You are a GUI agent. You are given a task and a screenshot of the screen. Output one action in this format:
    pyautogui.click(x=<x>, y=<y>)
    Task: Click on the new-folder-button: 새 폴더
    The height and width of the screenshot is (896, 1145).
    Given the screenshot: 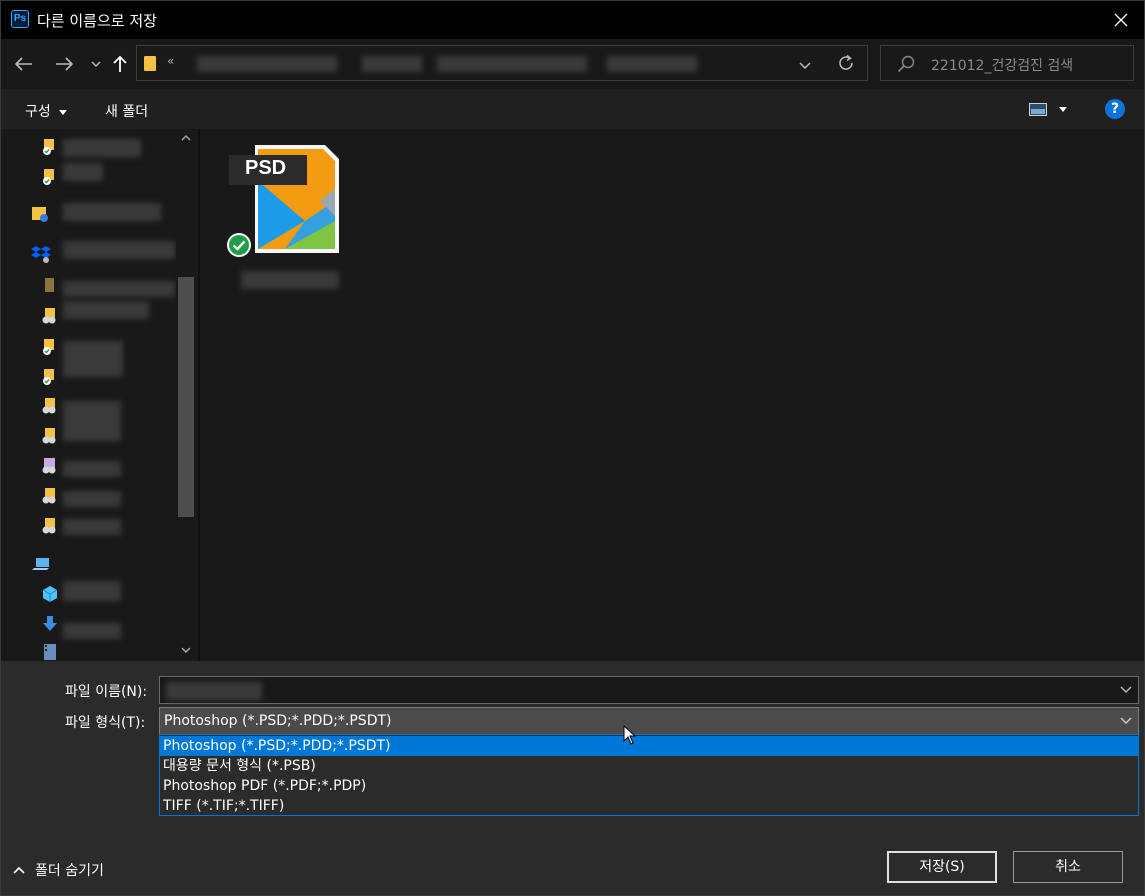 What is the action you would take?
    pyautogui.click(x=126, y=111)
    